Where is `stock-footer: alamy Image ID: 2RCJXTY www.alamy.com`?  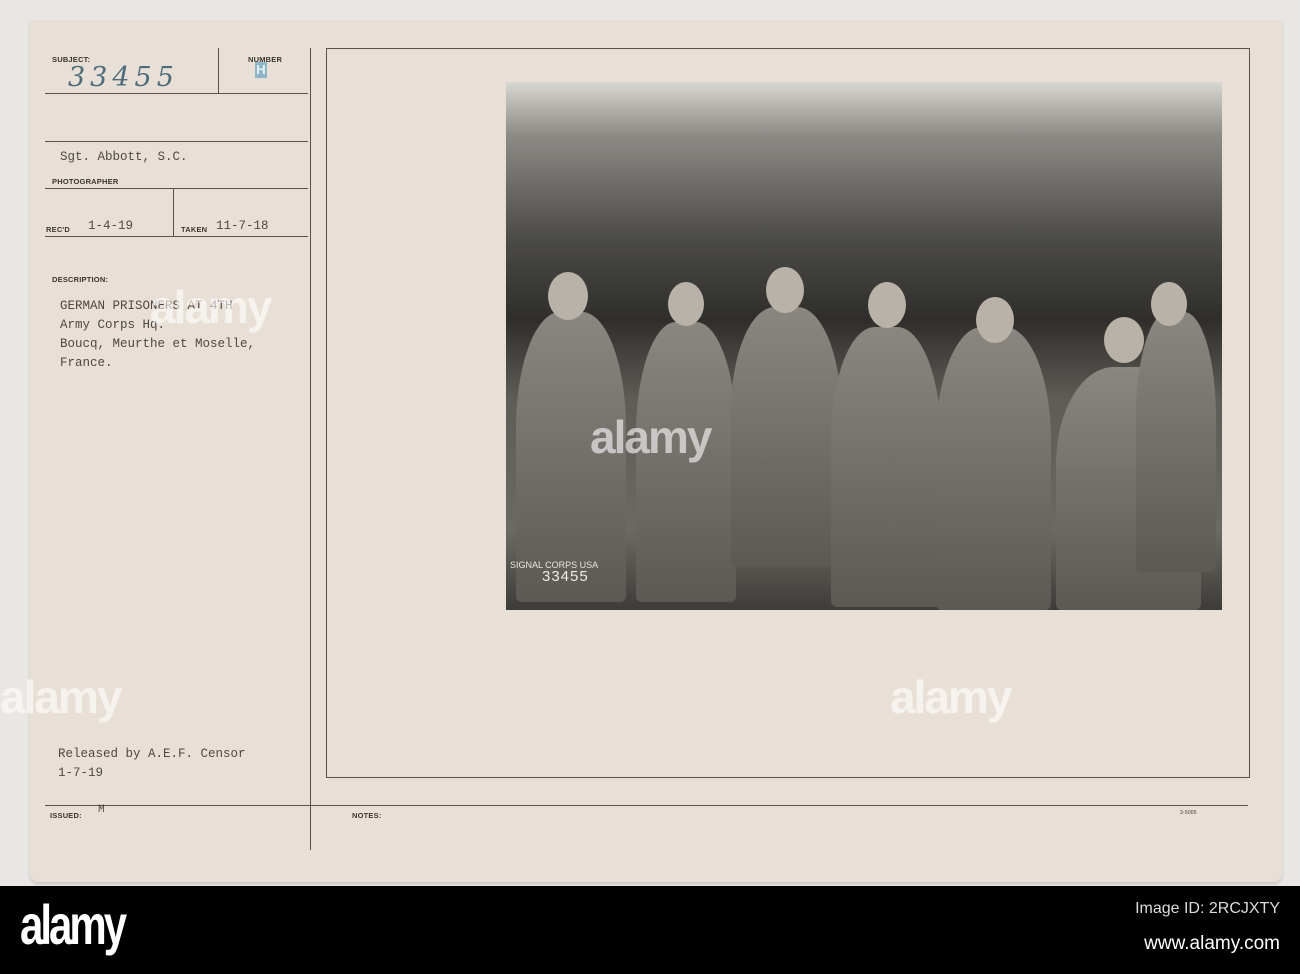
stock-footer: alamy Image ID: 2RCJXTY www.alamy.com is located at coordinates (650, 930).